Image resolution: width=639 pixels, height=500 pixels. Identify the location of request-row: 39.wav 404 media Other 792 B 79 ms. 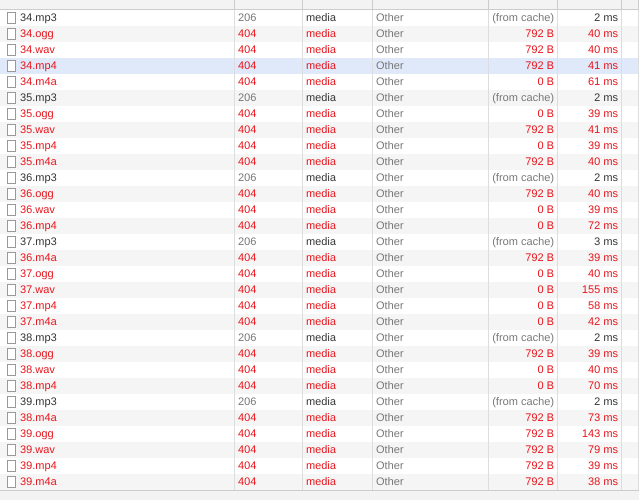
(319, 450).